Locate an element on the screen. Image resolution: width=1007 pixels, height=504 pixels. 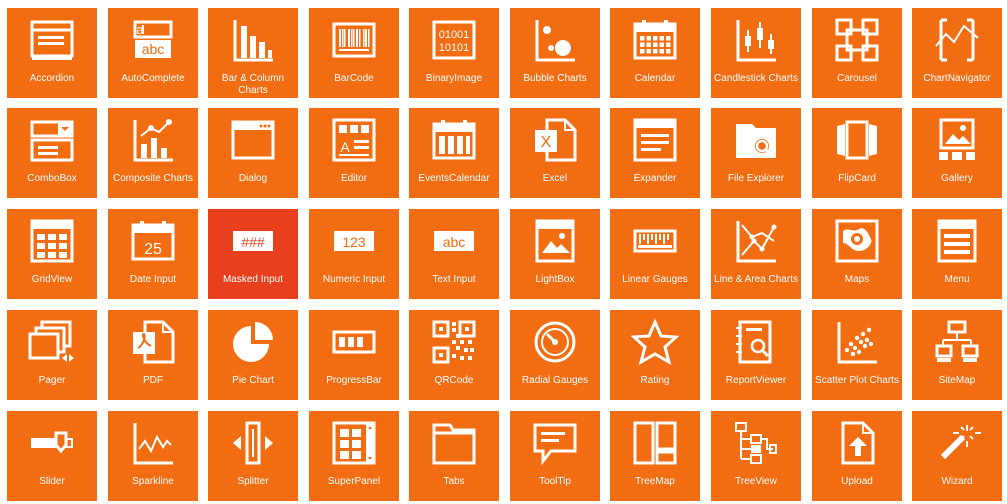
text-input-icon: abc is located at coordinates (454, 241).